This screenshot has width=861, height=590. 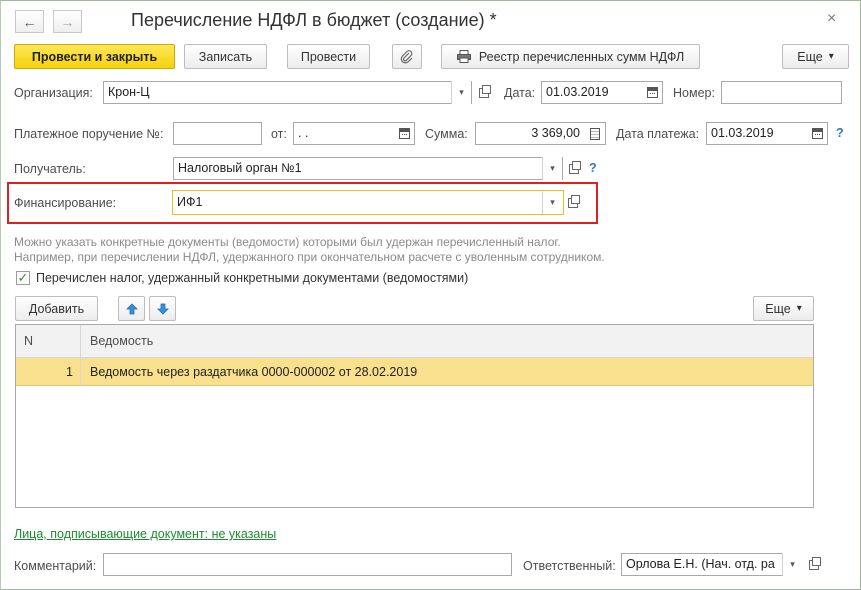 I want to click on date-calendar-button, so click(x=652, y=92).